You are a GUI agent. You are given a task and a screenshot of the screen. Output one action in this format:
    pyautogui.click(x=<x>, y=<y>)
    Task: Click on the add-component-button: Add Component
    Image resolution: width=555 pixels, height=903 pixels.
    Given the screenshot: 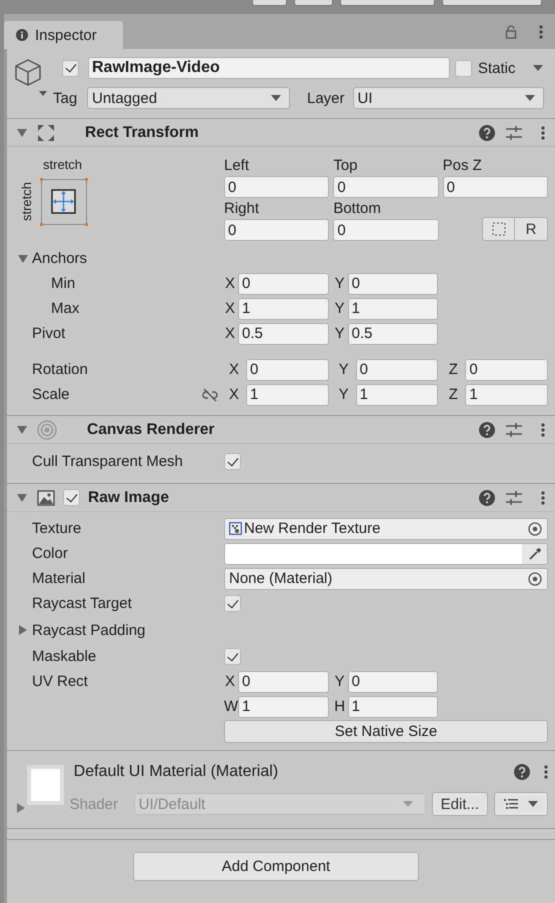 What is the action you would take?
    pyautogui.click(x=276, y=866)
    